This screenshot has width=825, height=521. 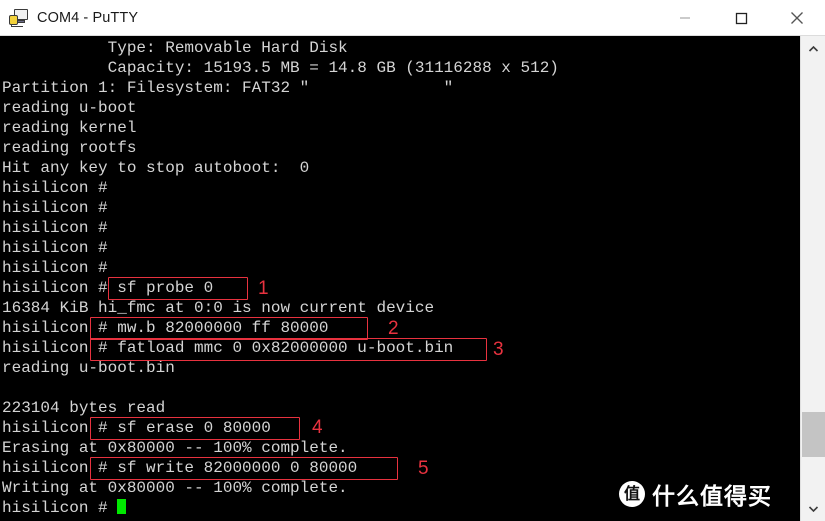 What do you see at coordinates (180, 468) in the screenshot?
I see `terminal-line: hisilicon # sf write 82000000 0 80000` at bounding box center [180, 468].